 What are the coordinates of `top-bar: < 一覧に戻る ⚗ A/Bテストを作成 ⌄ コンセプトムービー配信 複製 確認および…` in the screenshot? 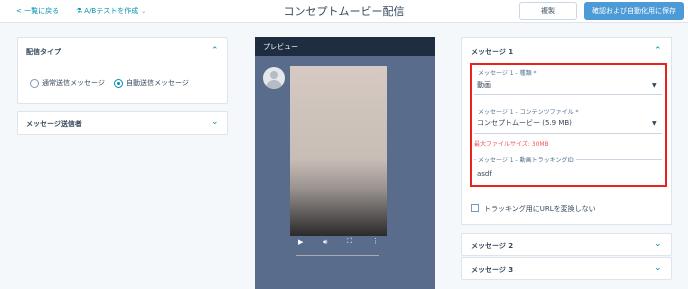 It's located at (344, 11).